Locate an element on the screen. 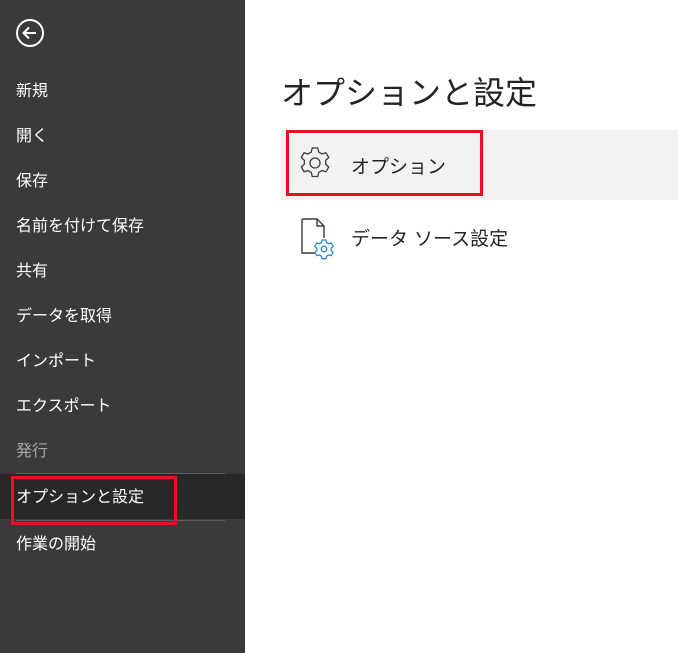 This screenshot has height=653, width=678. sidebar-item-options-and-settings: オプションと設定 is located at coordinates (122, 499).